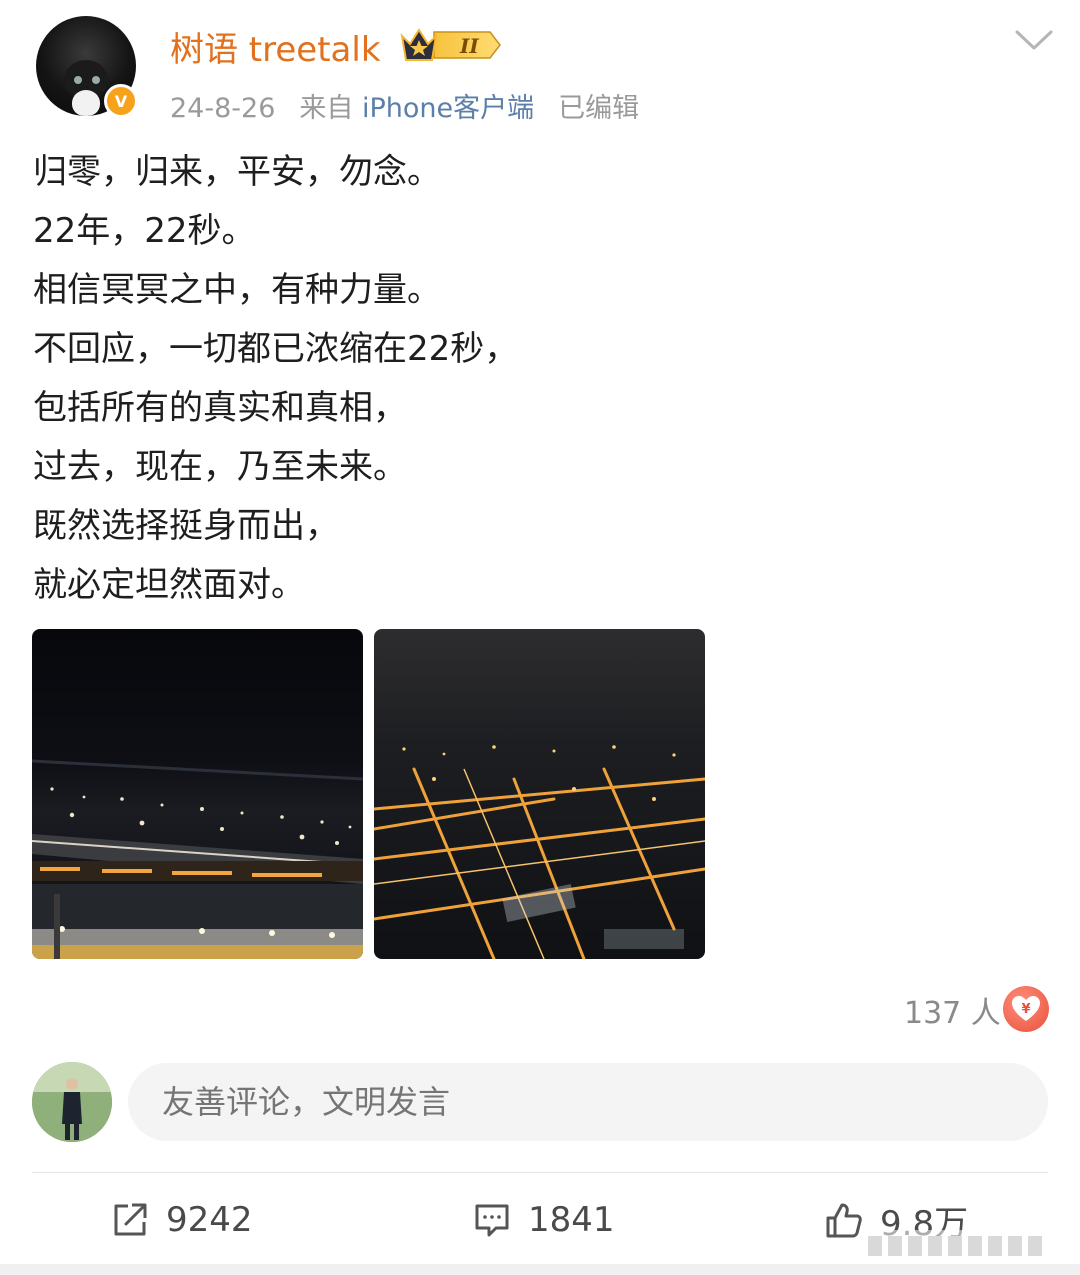 The height and width of the screenshot is (1275, 1080). Describe the element at coordinates (72, 1102) in the screenshot. I see `current-user-avatar` at that location.